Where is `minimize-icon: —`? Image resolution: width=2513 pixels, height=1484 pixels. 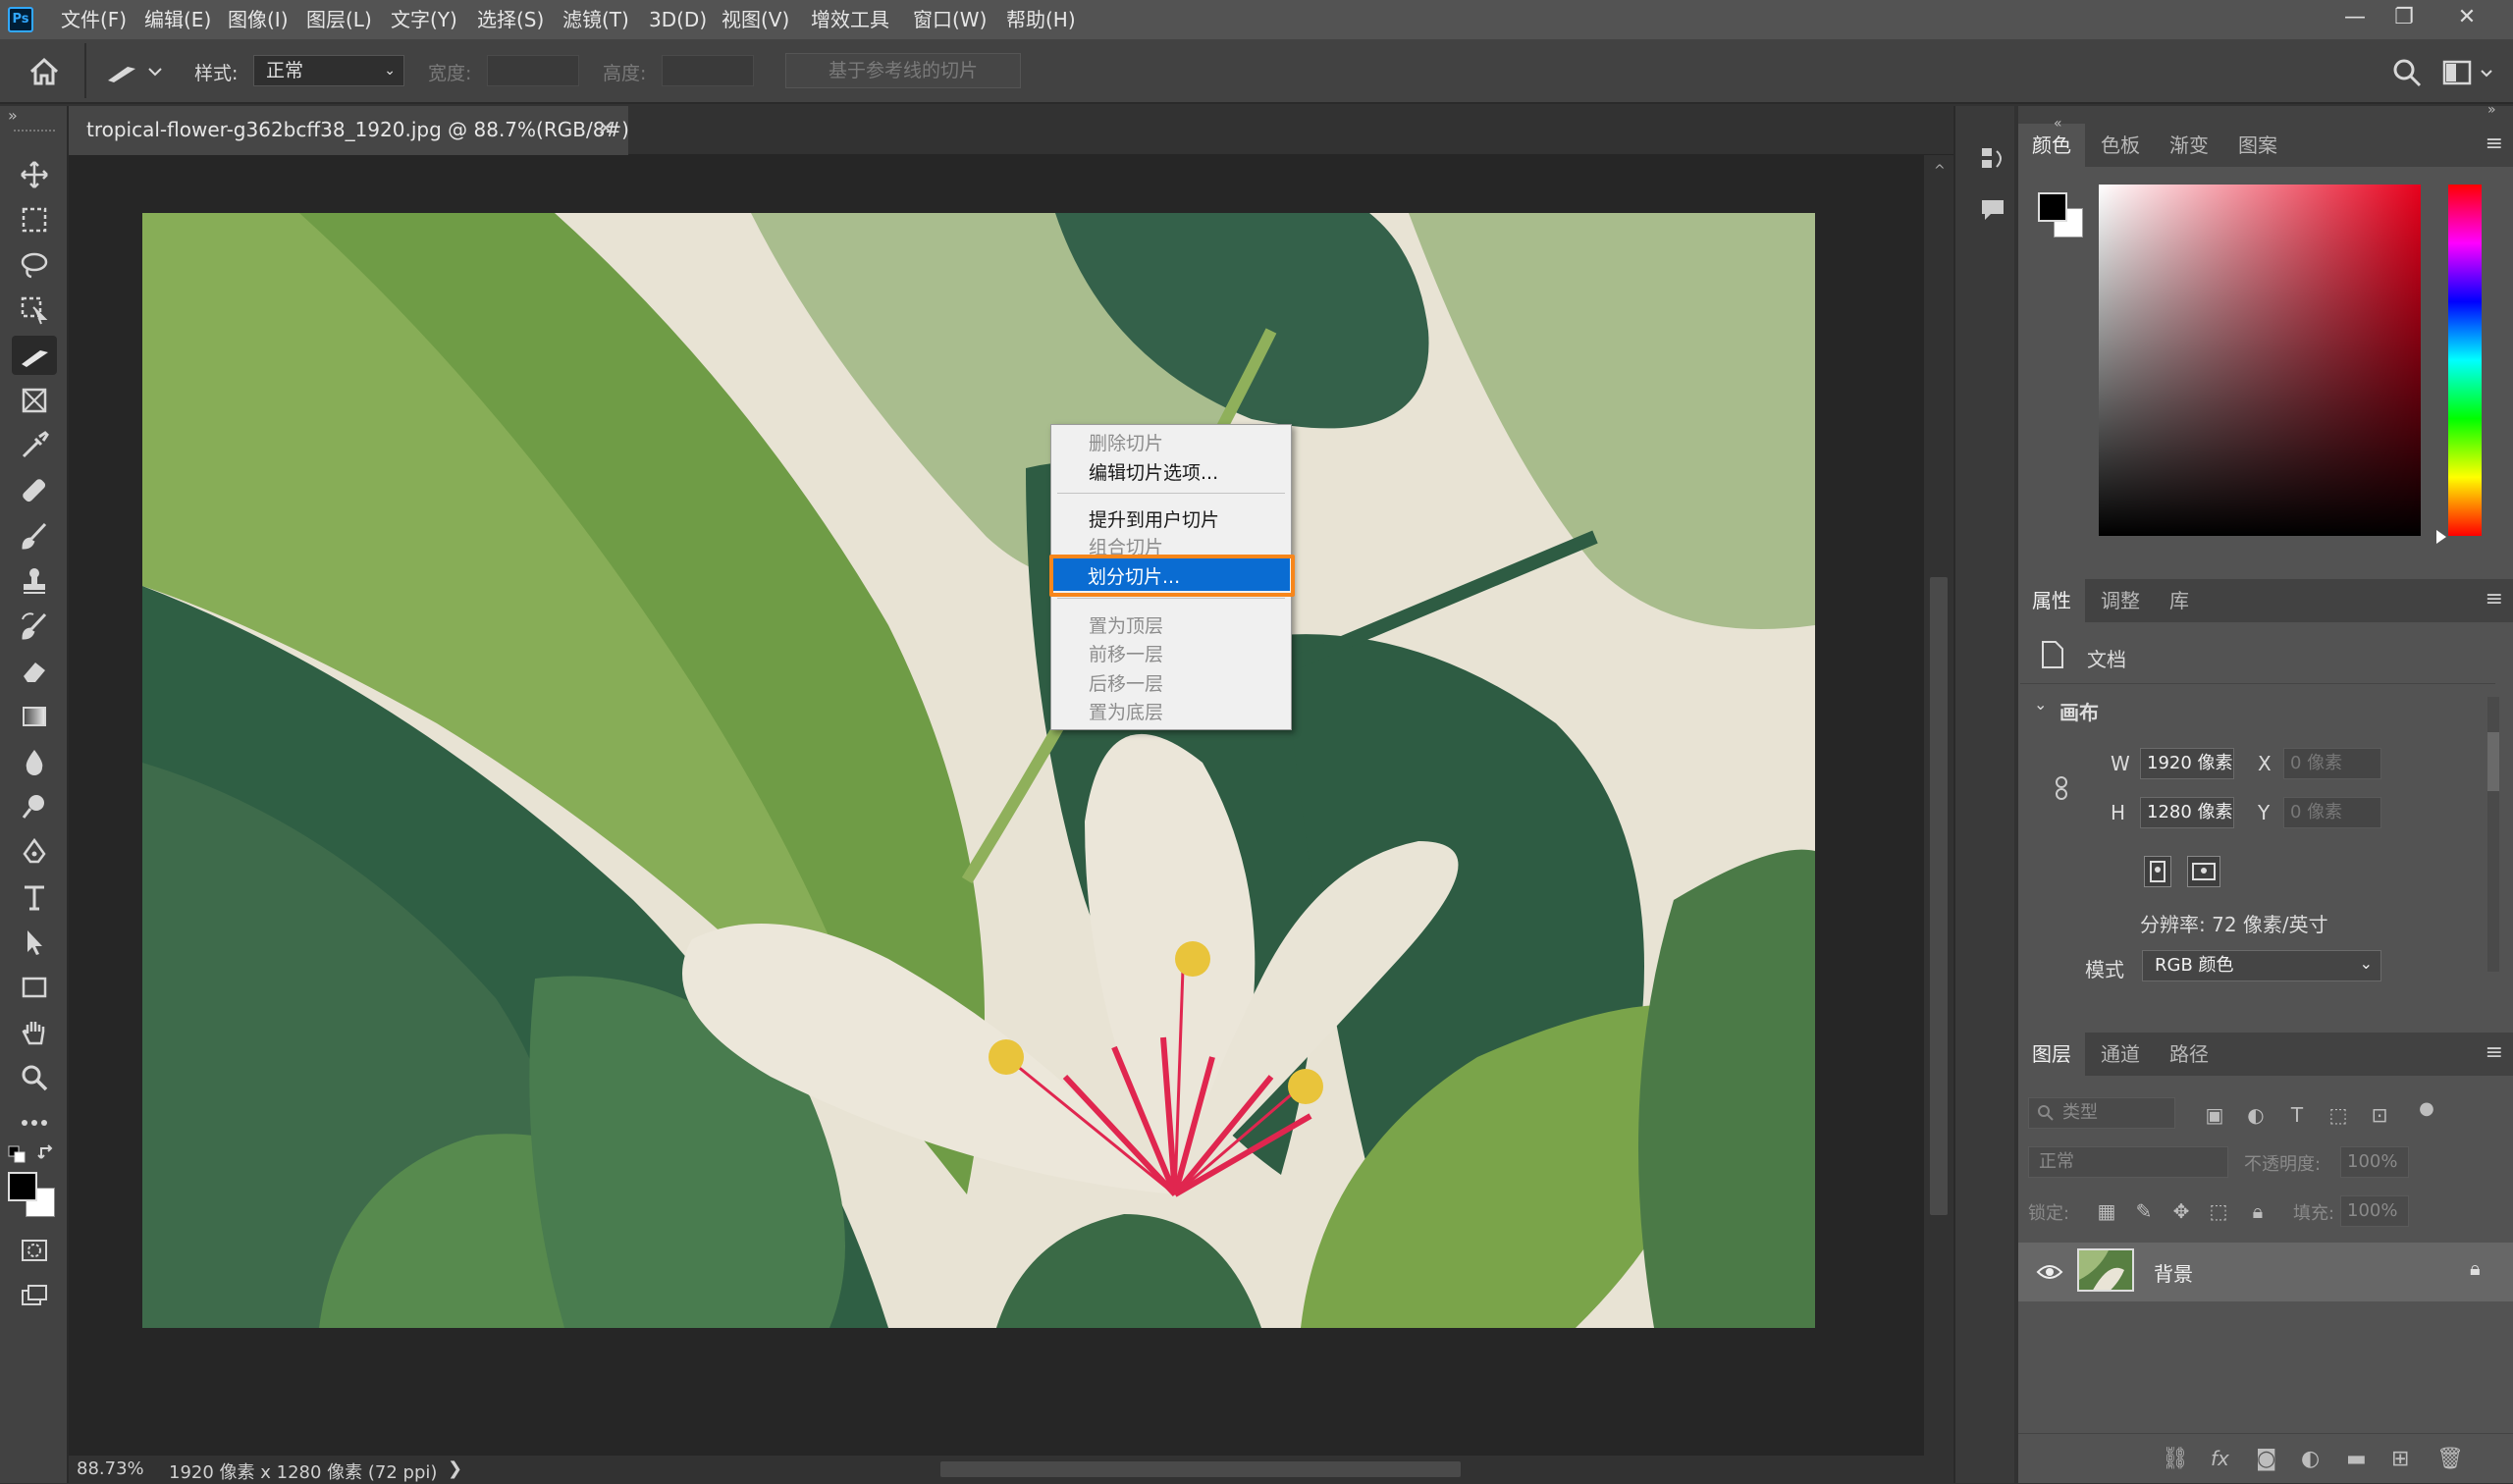 minimize-icon: — is located at coordinates (2355, 17).